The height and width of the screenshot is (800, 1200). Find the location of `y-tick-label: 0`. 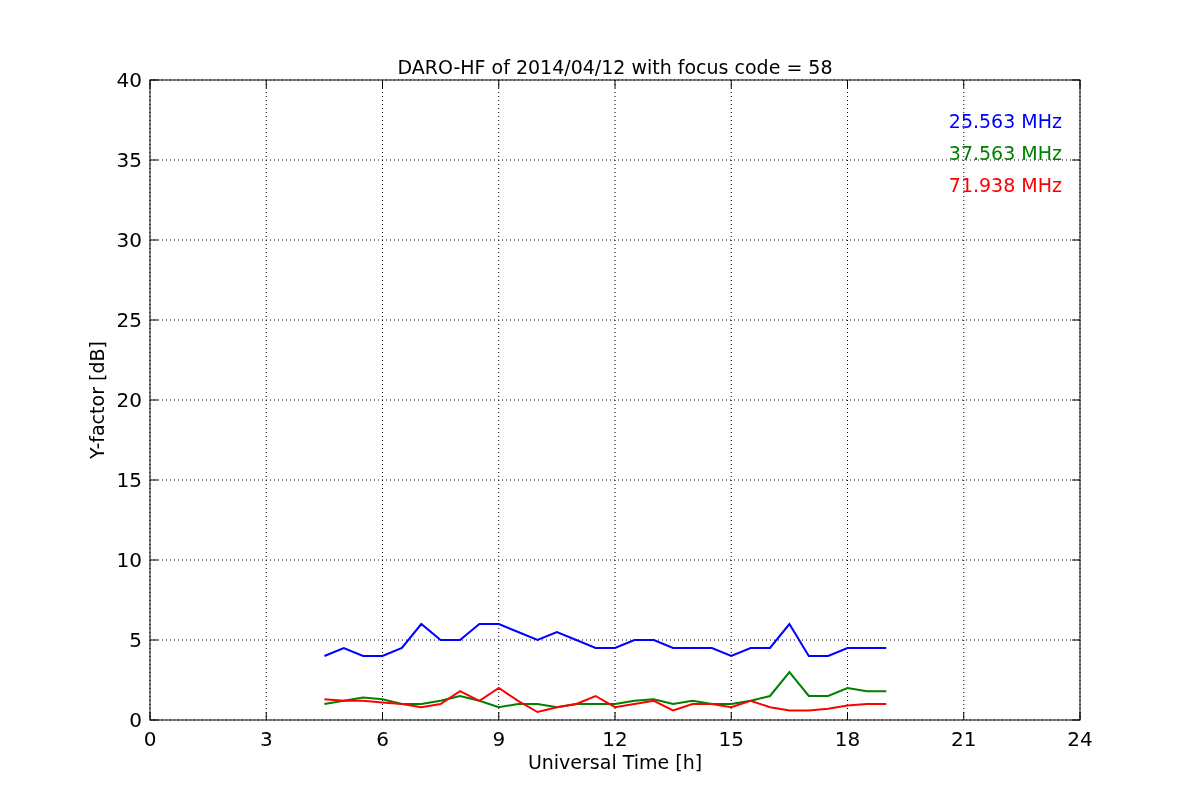

y-tick-label: 0 is located at coordinates (135, 720).